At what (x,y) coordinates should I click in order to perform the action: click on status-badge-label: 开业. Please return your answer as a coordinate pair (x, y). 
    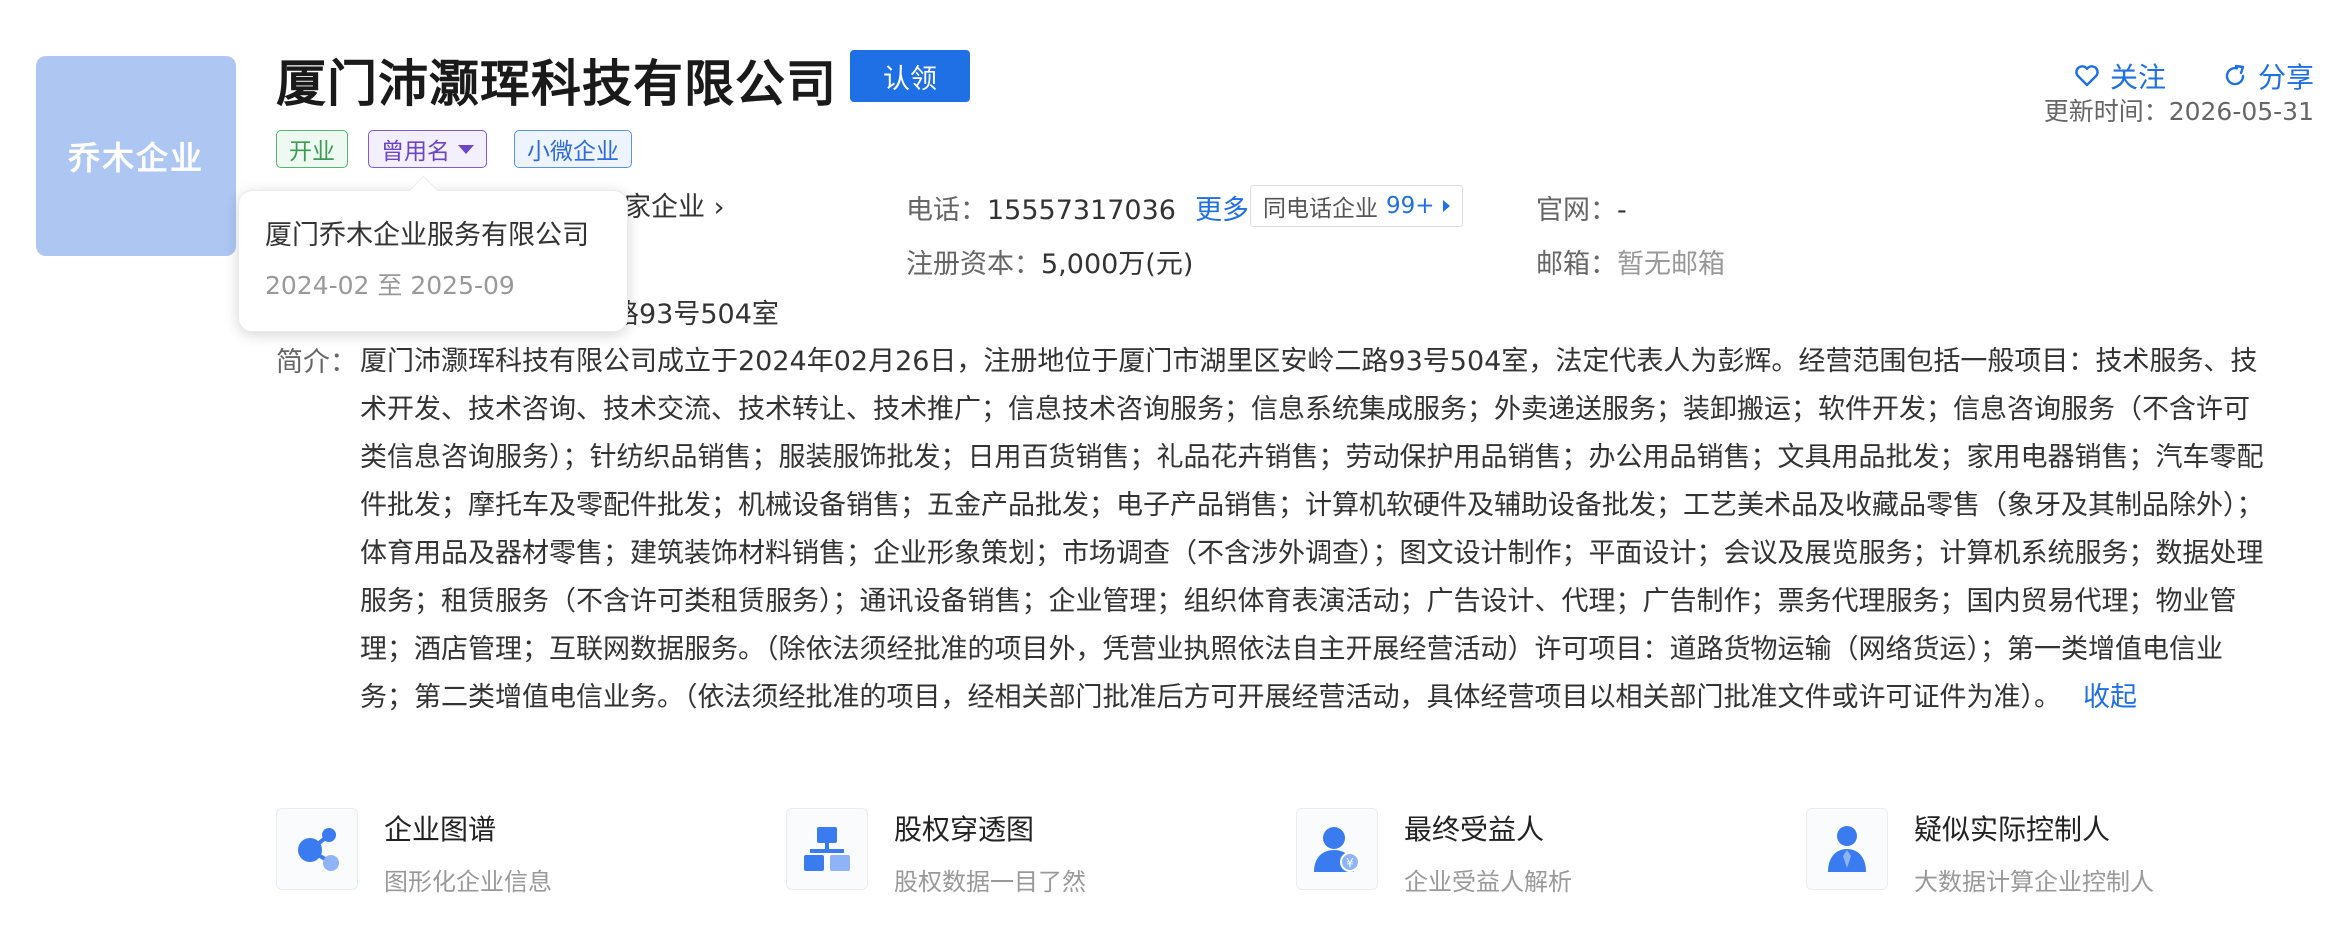
    Looking at the image, I should click on (312, 152).